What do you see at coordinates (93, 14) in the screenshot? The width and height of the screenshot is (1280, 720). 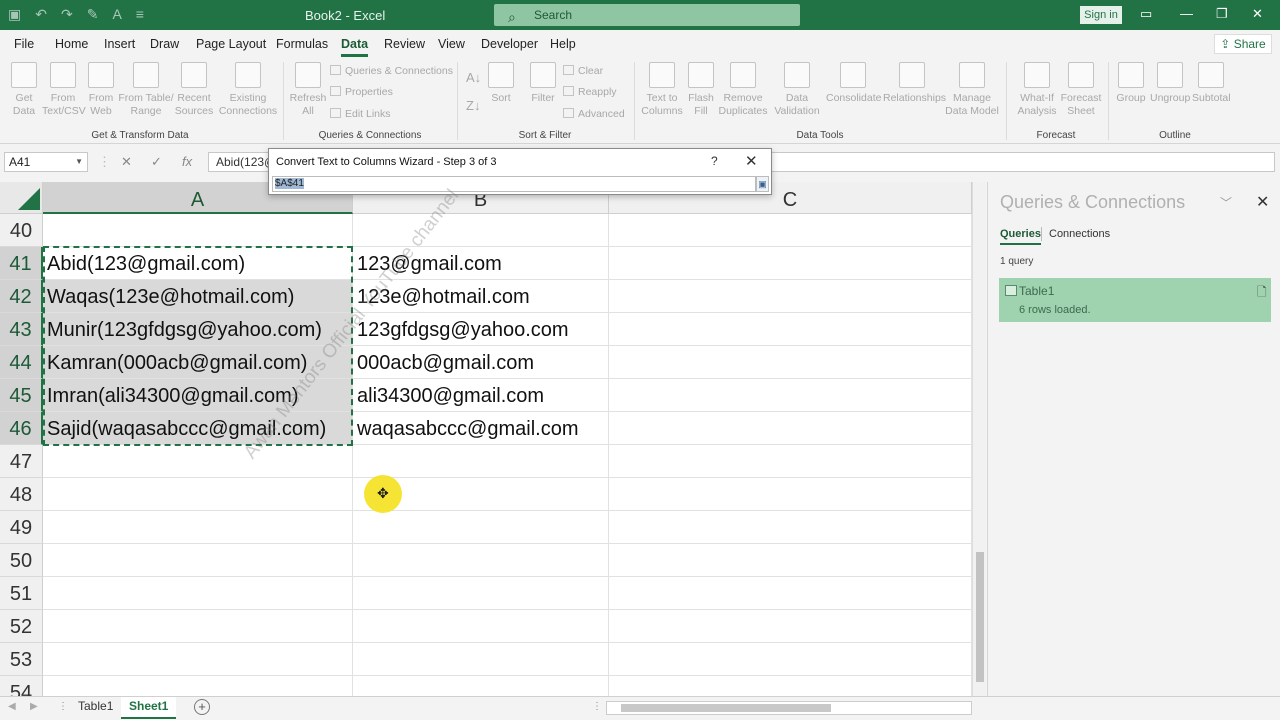 I see `touch-mode-icon: ✎` at bounding box center [93, 14].